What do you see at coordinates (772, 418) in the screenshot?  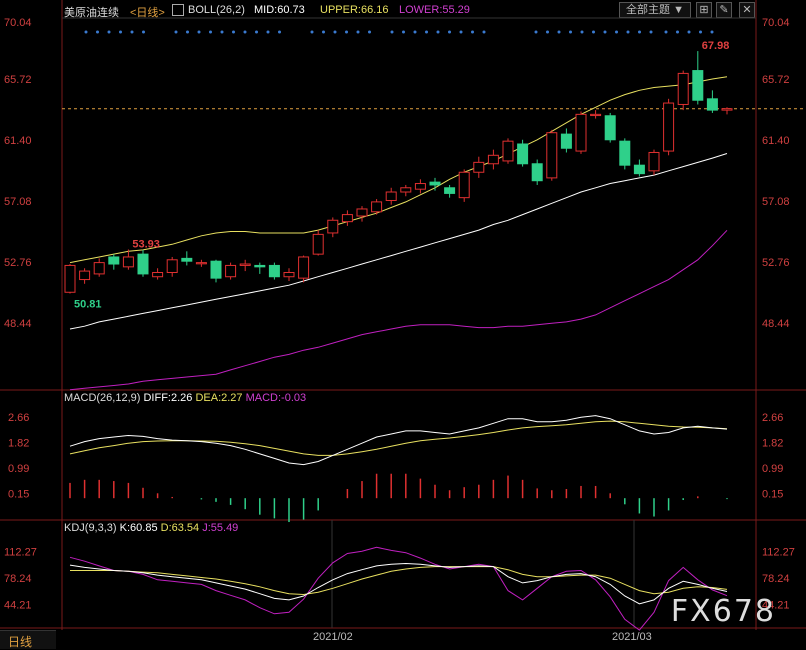 I see `macd-tick-right-0: 2.66` at bounding box center [772, 418].